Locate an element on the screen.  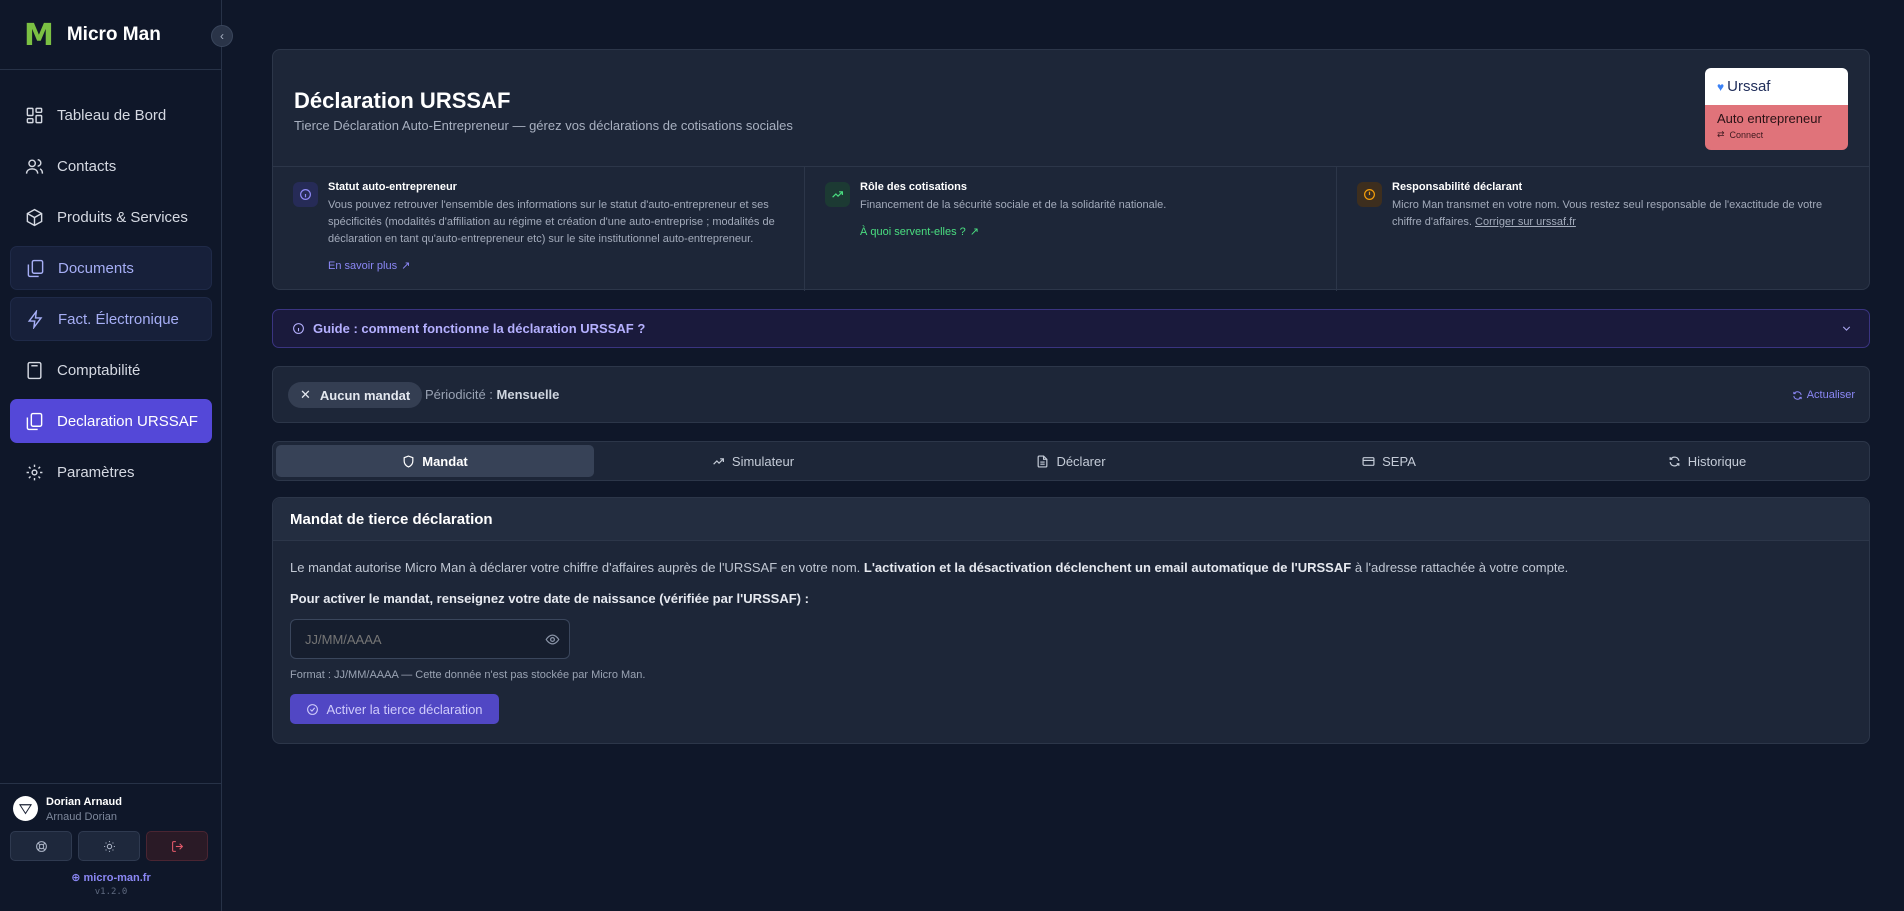
sidebar-item-label: Contacts is located at coordinates (87, 166).